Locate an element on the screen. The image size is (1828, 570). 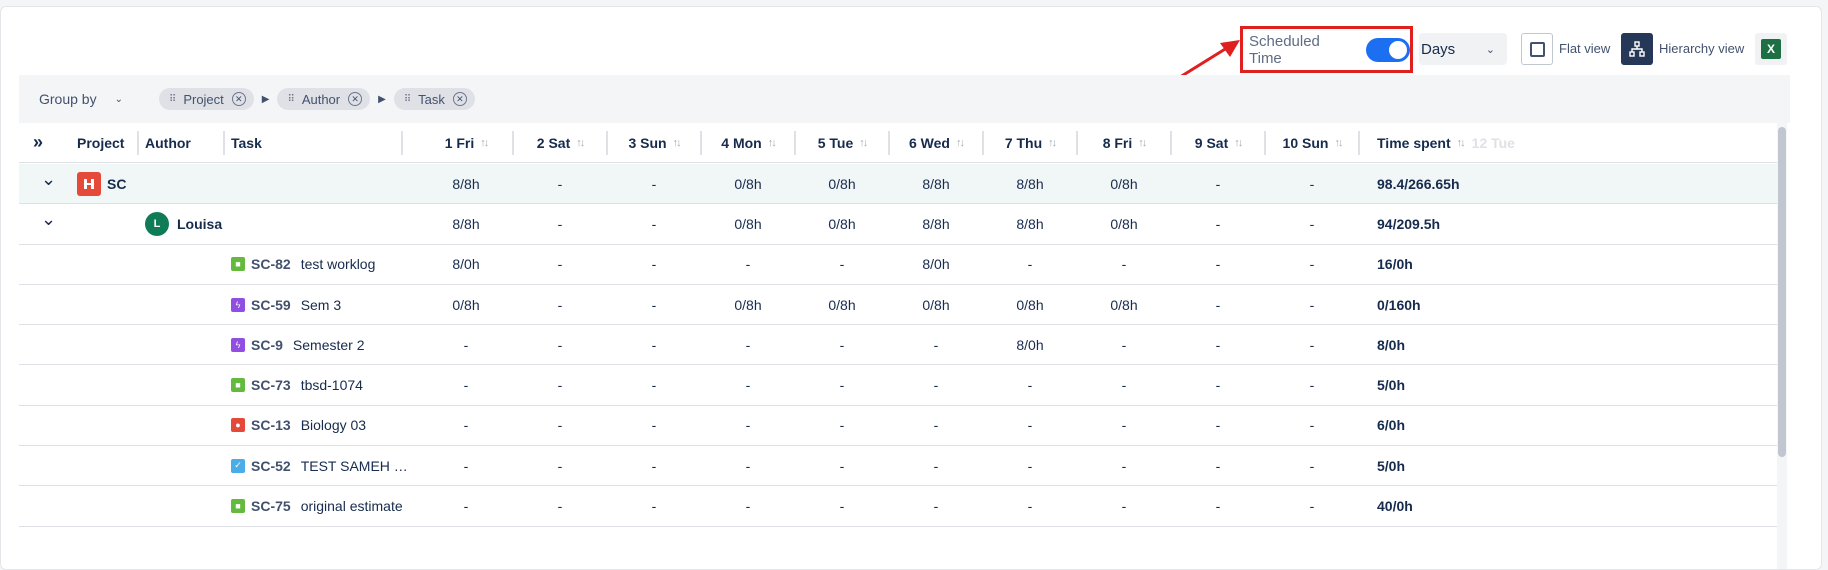
table-row: ■ SC-75 original estimate - - - - - - - - - -40/0h is located at coordinates (898, 506).